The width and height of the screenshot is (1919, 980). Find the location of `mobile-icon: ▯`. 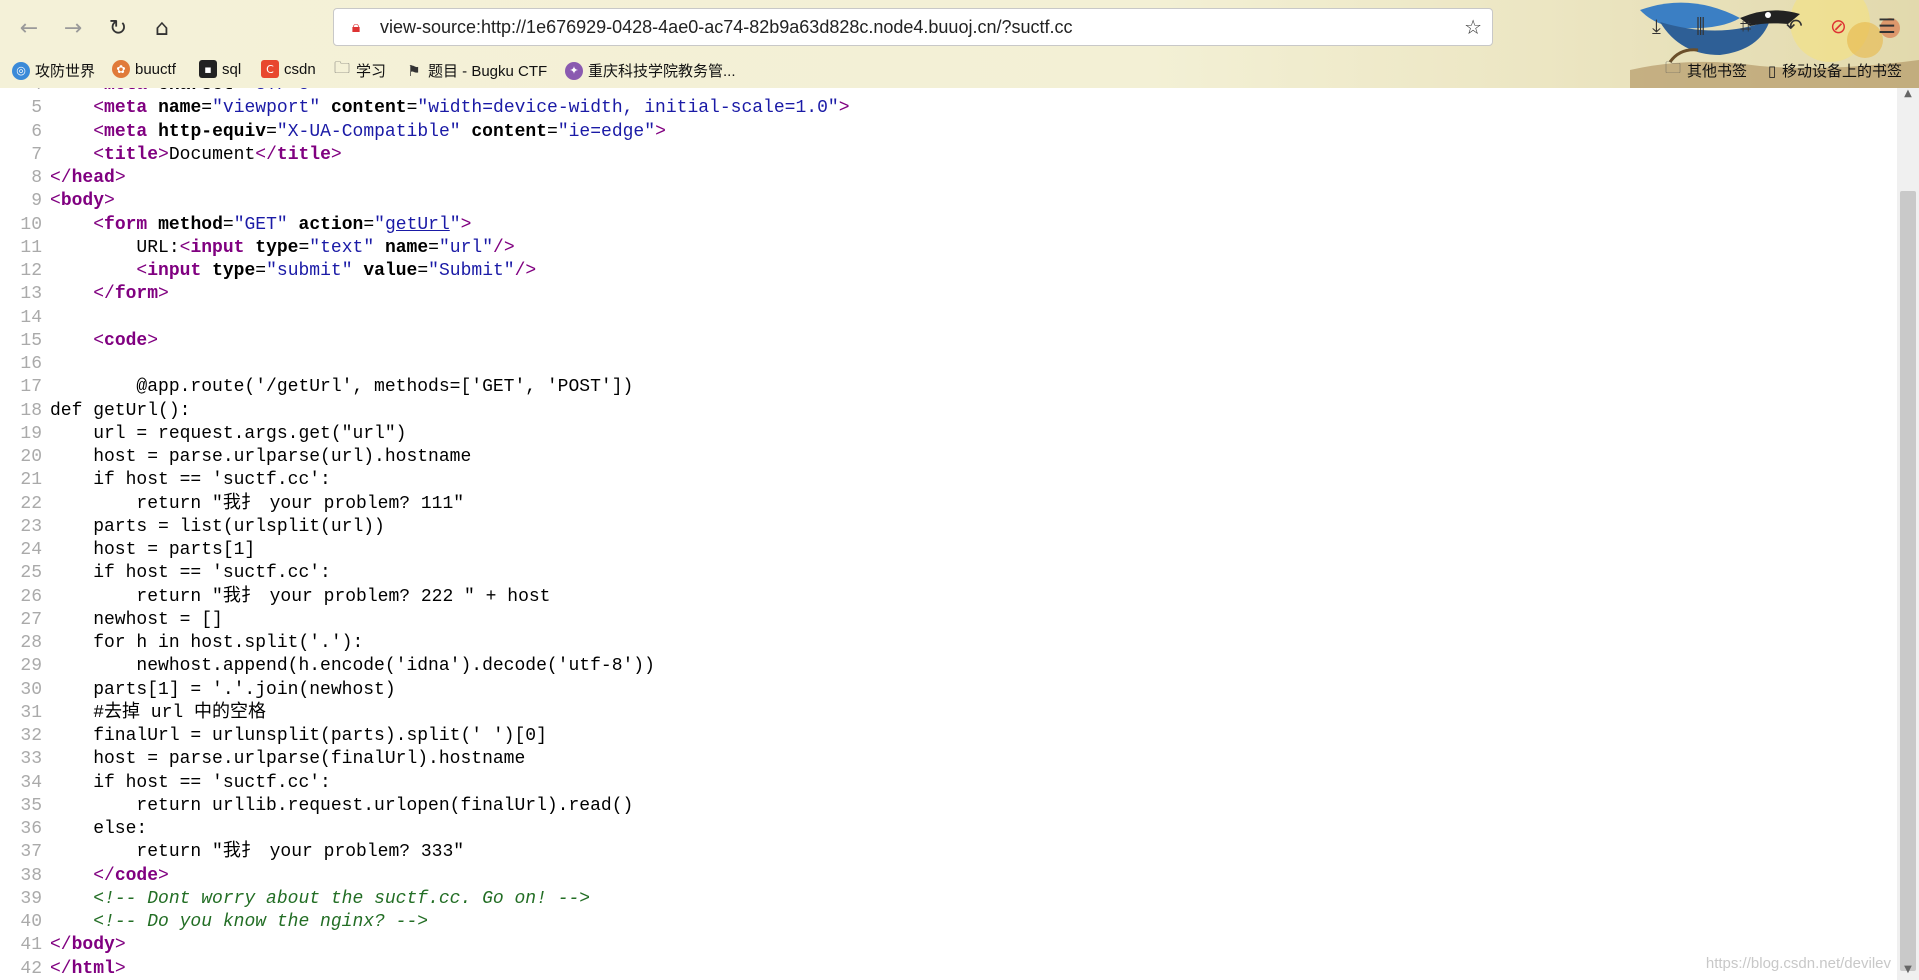

mobile-icon: ▯ is located at coordinates (1772, 70).